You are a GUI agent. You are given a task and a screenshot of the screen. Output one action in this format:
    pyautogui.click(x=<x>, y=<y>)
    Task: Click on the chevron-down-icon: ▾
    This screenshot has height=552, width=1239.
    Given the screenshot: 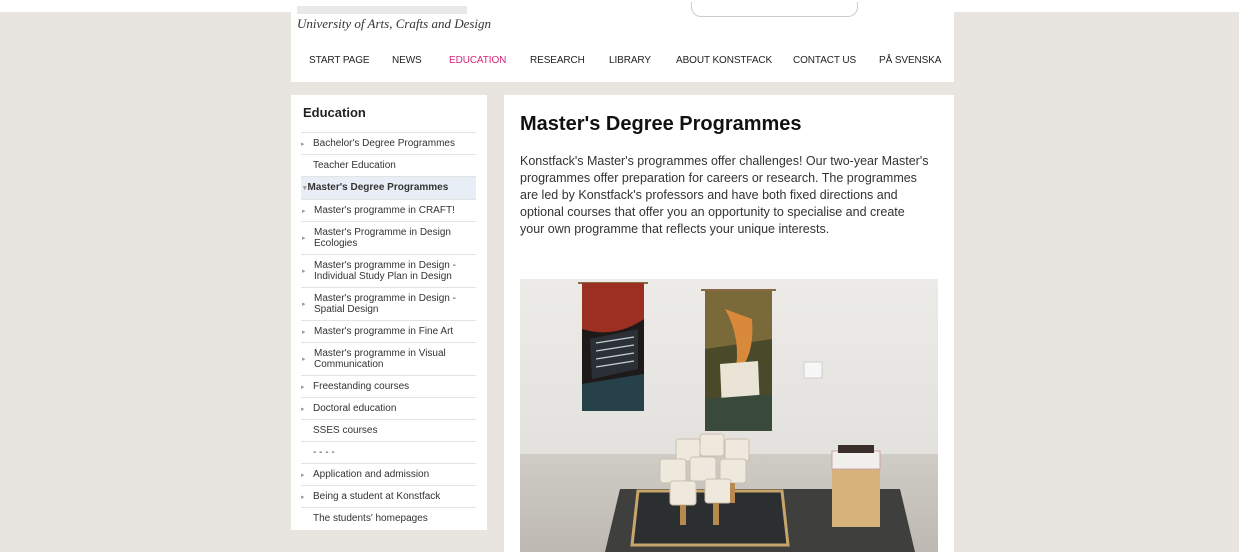 What is the action you would take?
    pyautogui.click(x=305, y=188)
    